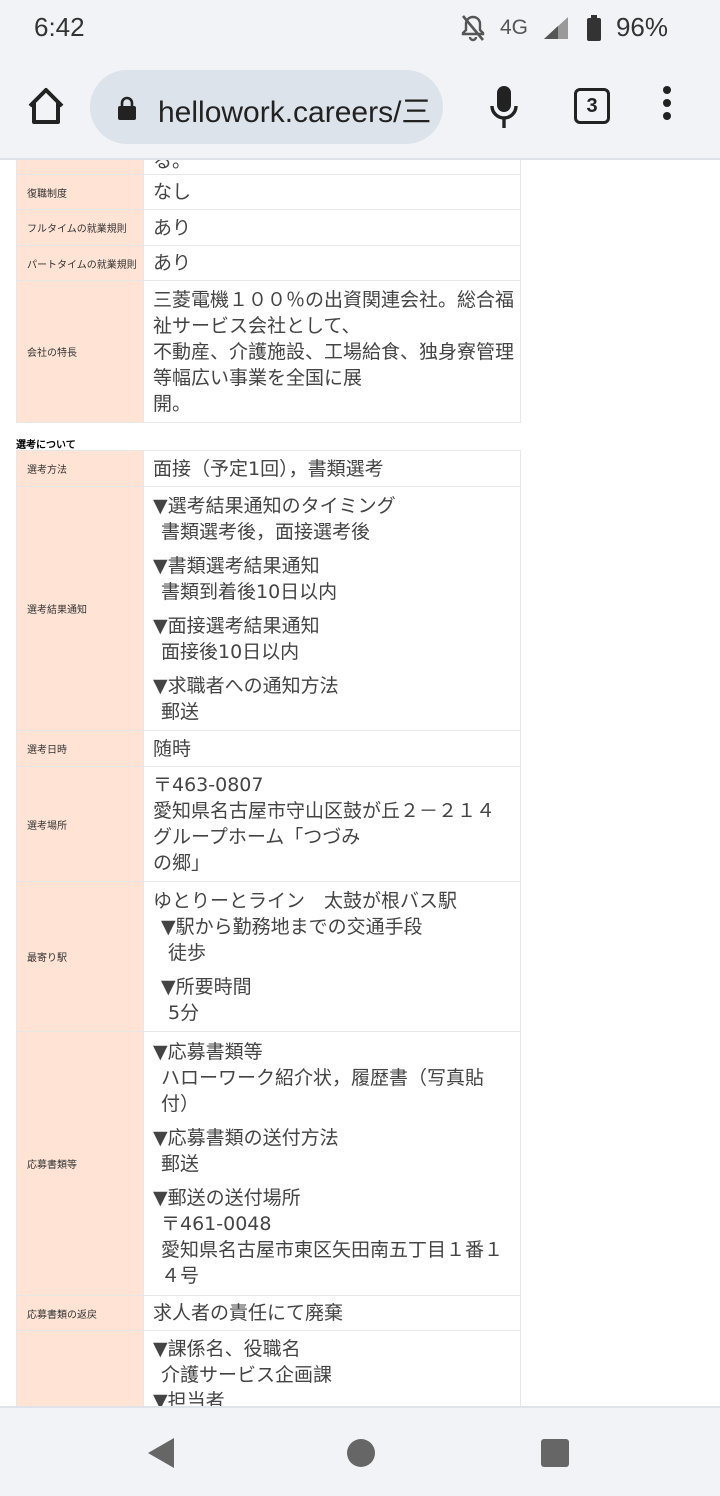  Describe the element at coordinates (246, 685) in the screenshot. I see `block-heading: ▼求職者への通知方法` at that location.